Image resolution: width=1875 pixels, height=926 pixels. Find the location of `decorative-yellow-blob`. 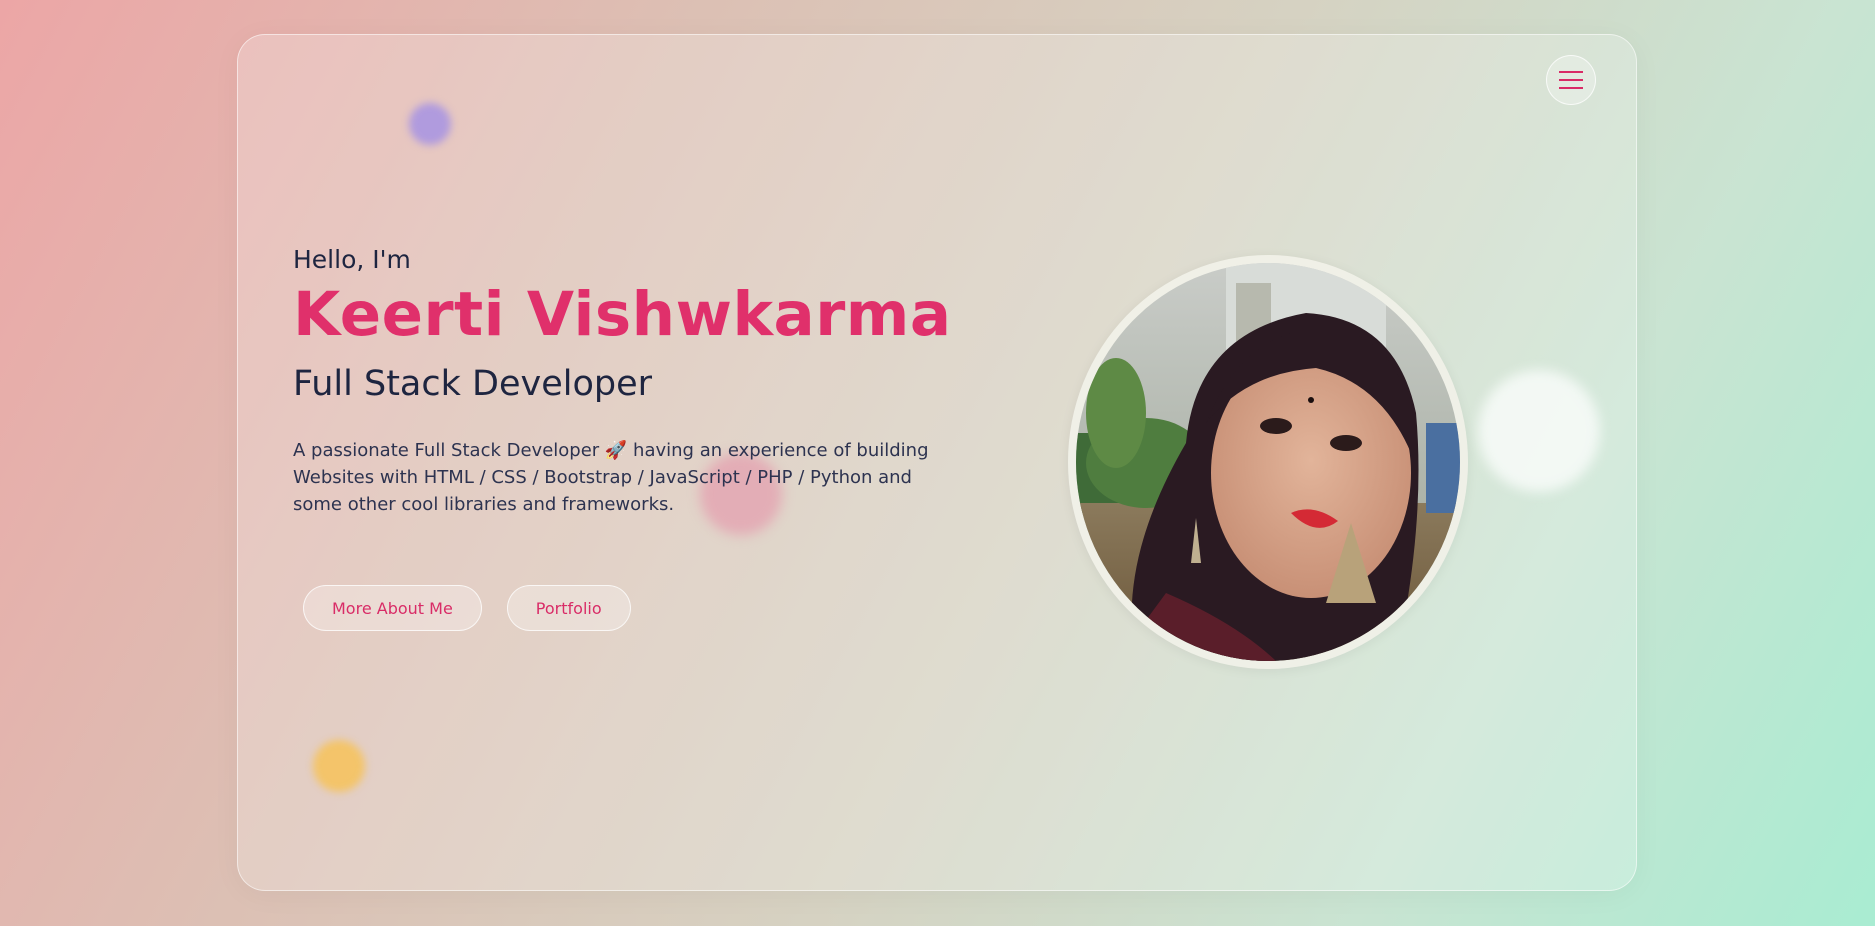

decorative-yellow-blob is located at coordinates (339, 766).